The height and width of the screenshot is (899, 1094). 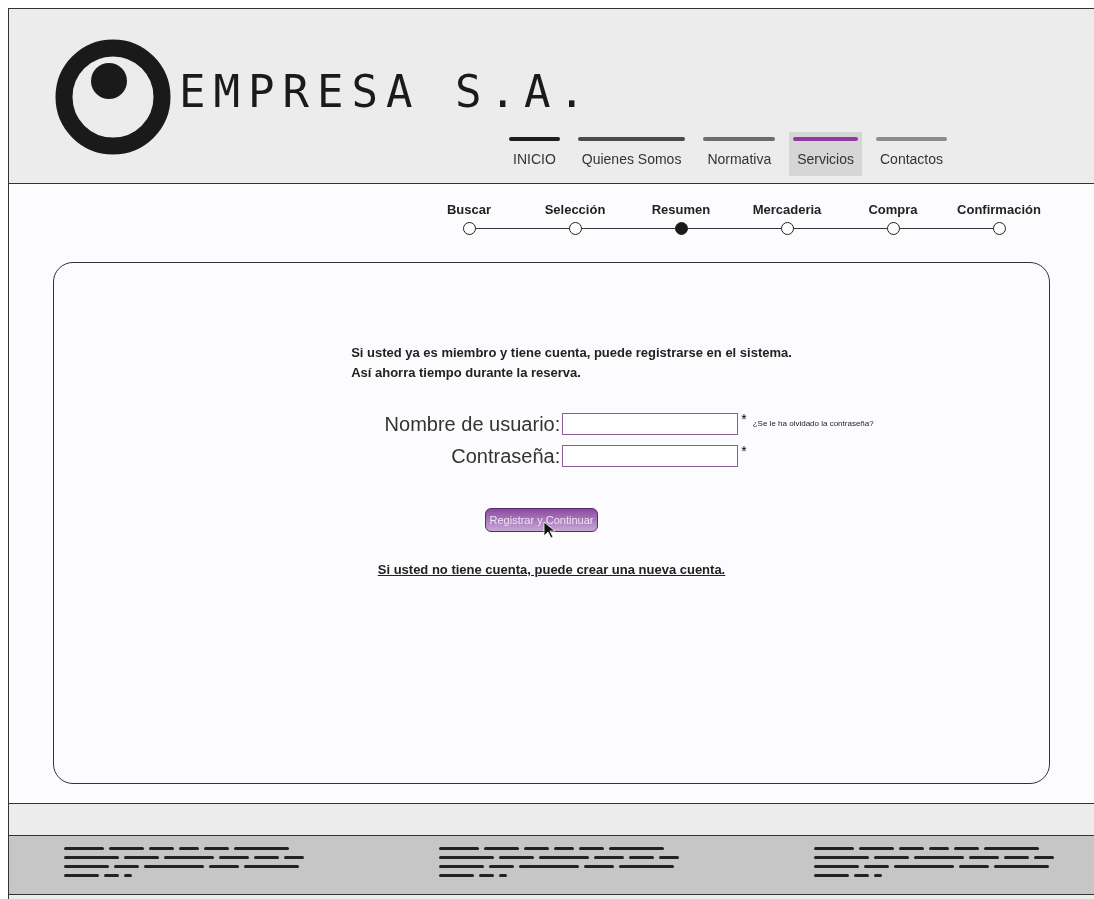 I want to click on step-label: Selección, so click(x=575, y=210).